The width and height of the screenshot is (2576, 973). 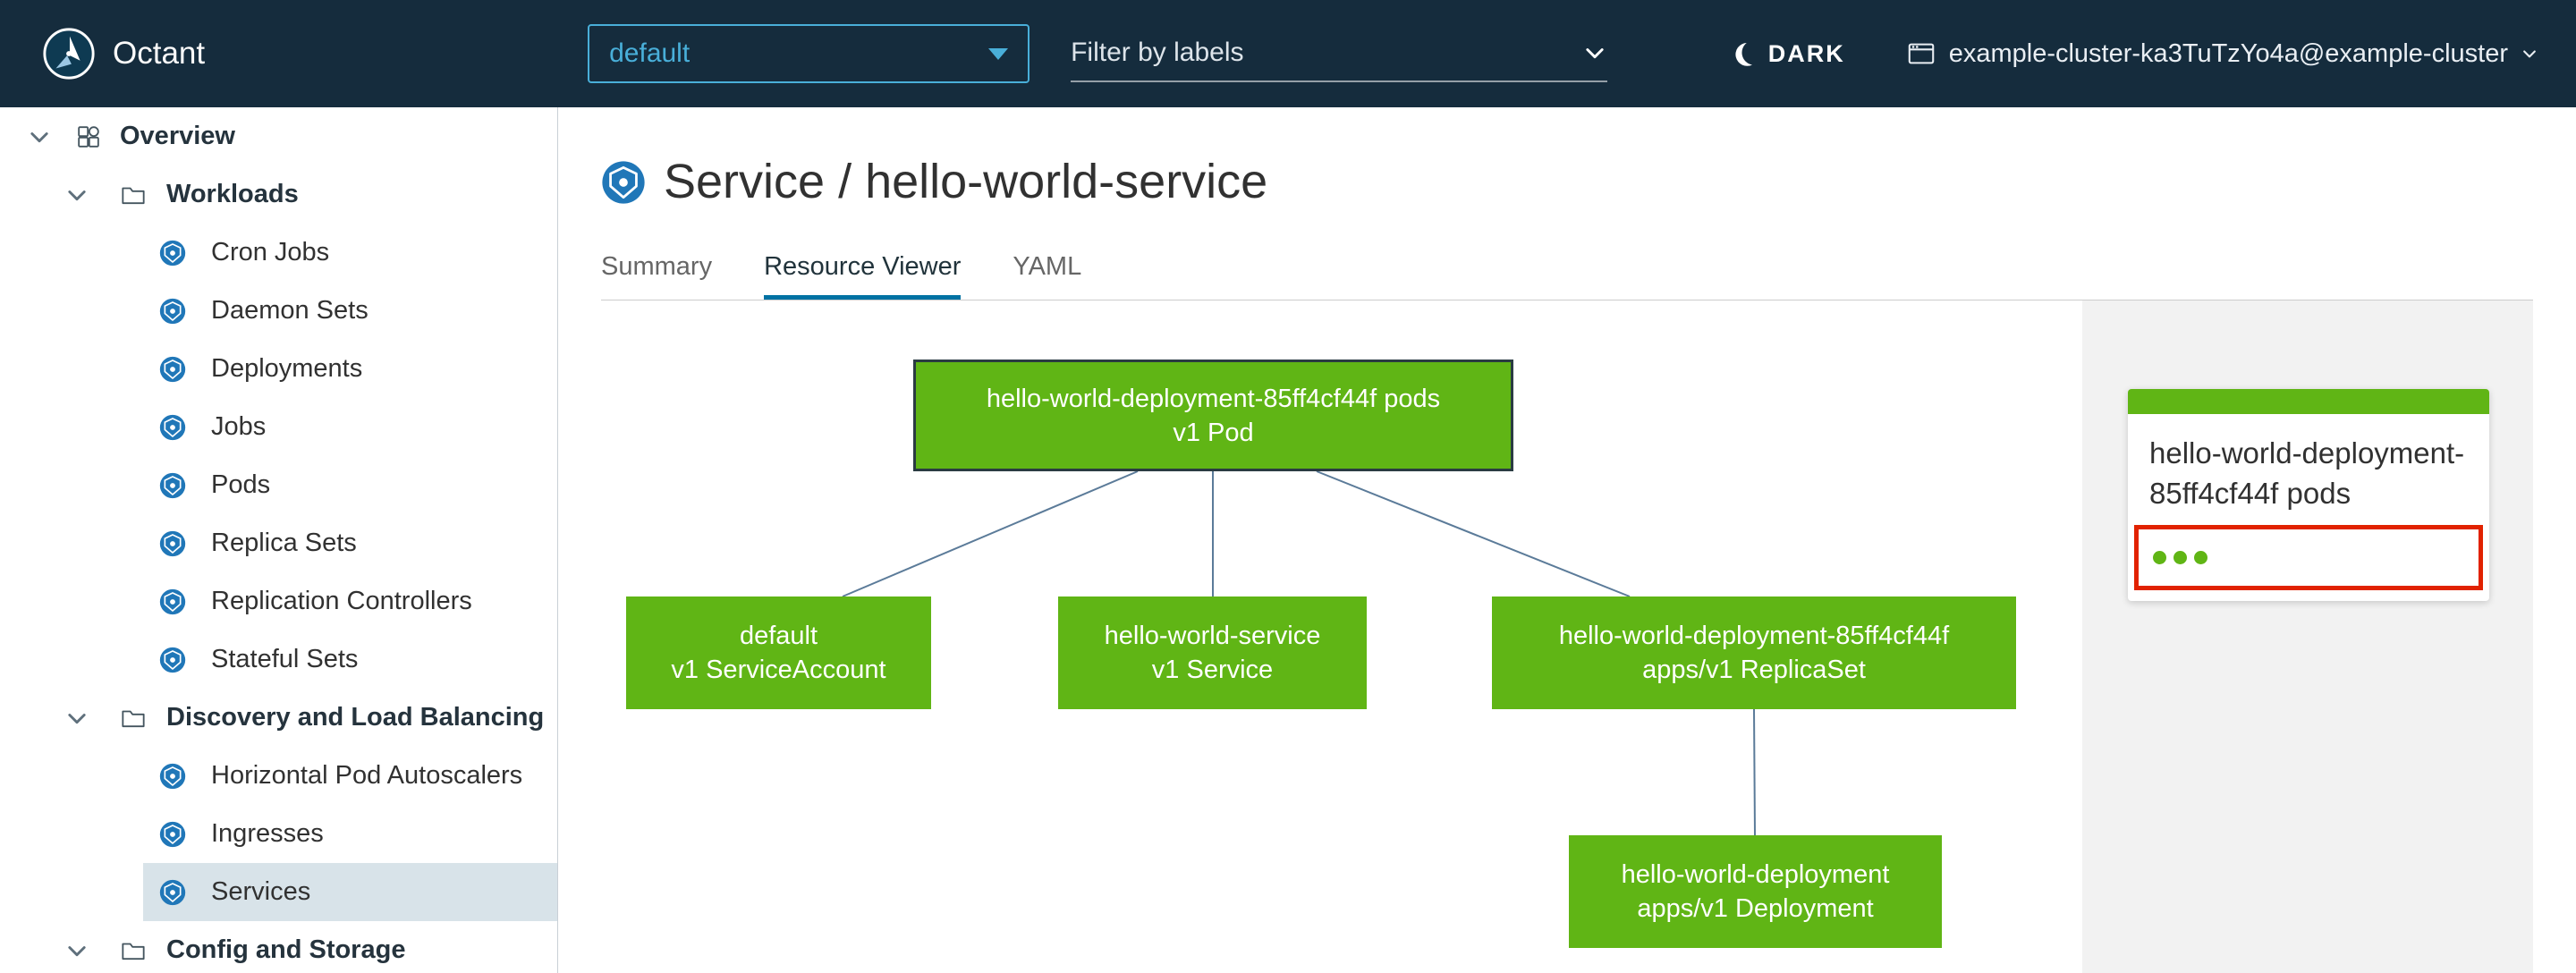 What do you see at coordinates (350, 892) in the screenshot?
I see `sidebar-item-services: Services` at bounding box center [350, 892].